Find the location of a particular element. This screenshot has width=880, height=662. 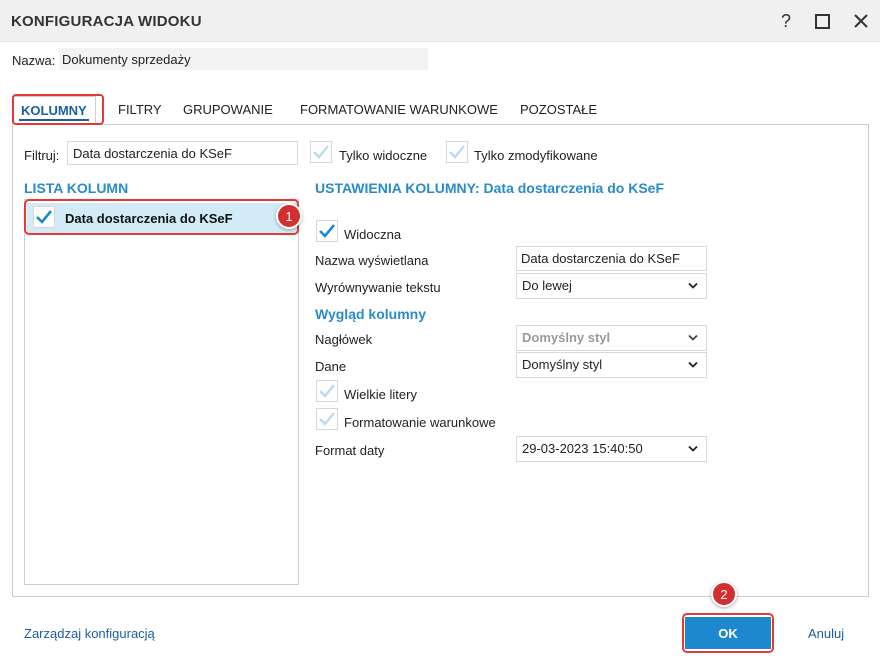

uppercase-checkbox is located at coordinates (327, 391).